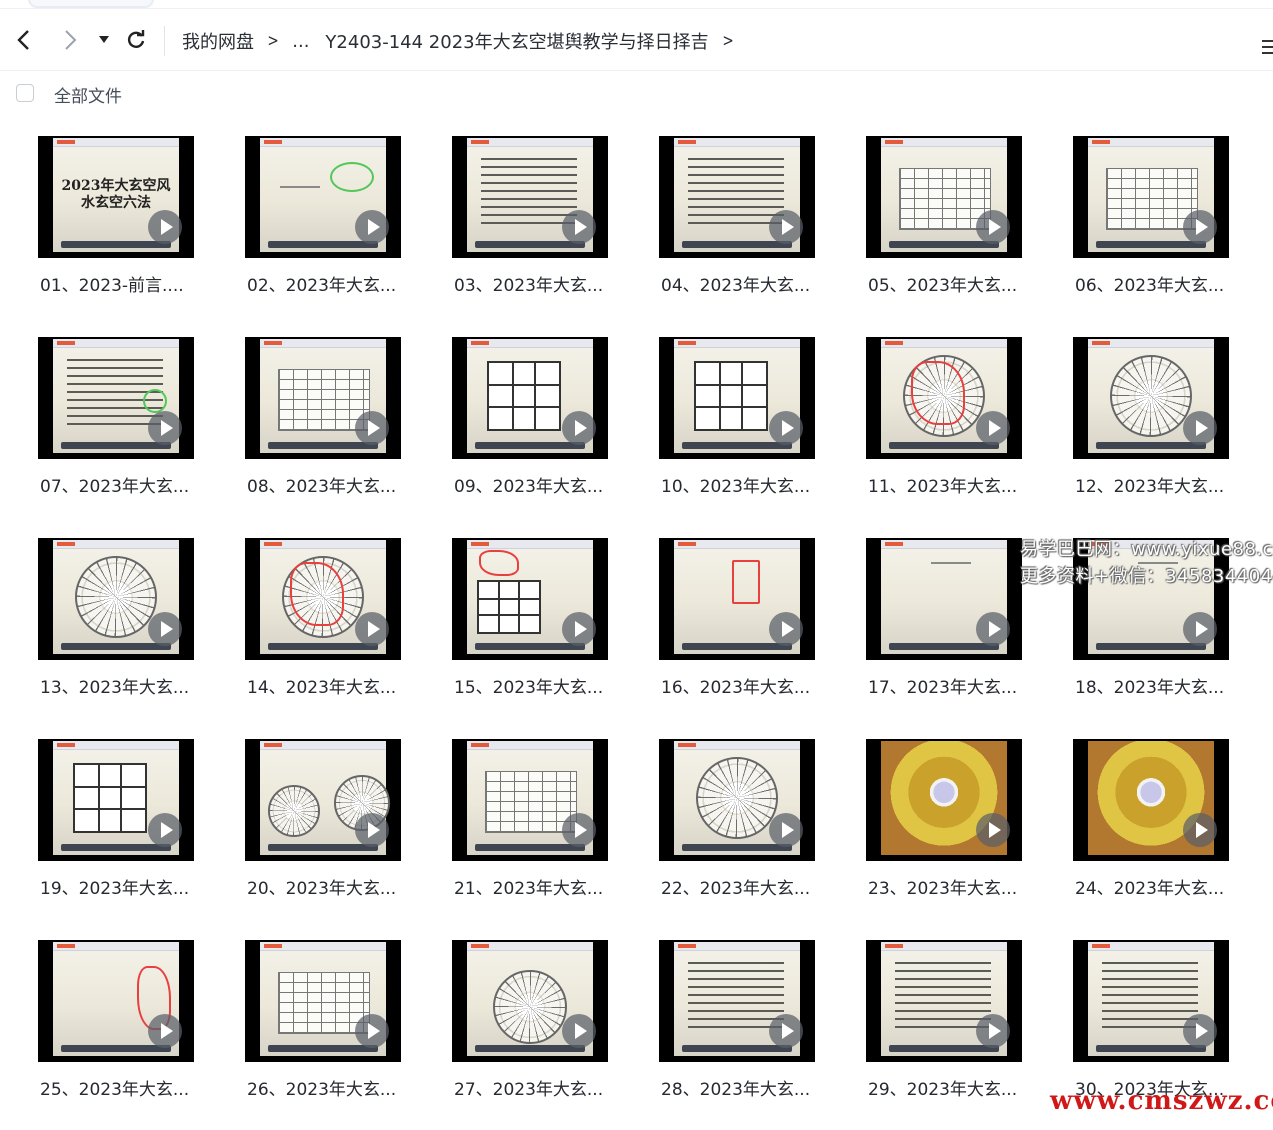 The height and width of the screenshot is (1130, 1273). Describe the element at coordinates (24, 40) in the screenshot. I see `back-button` at that location.